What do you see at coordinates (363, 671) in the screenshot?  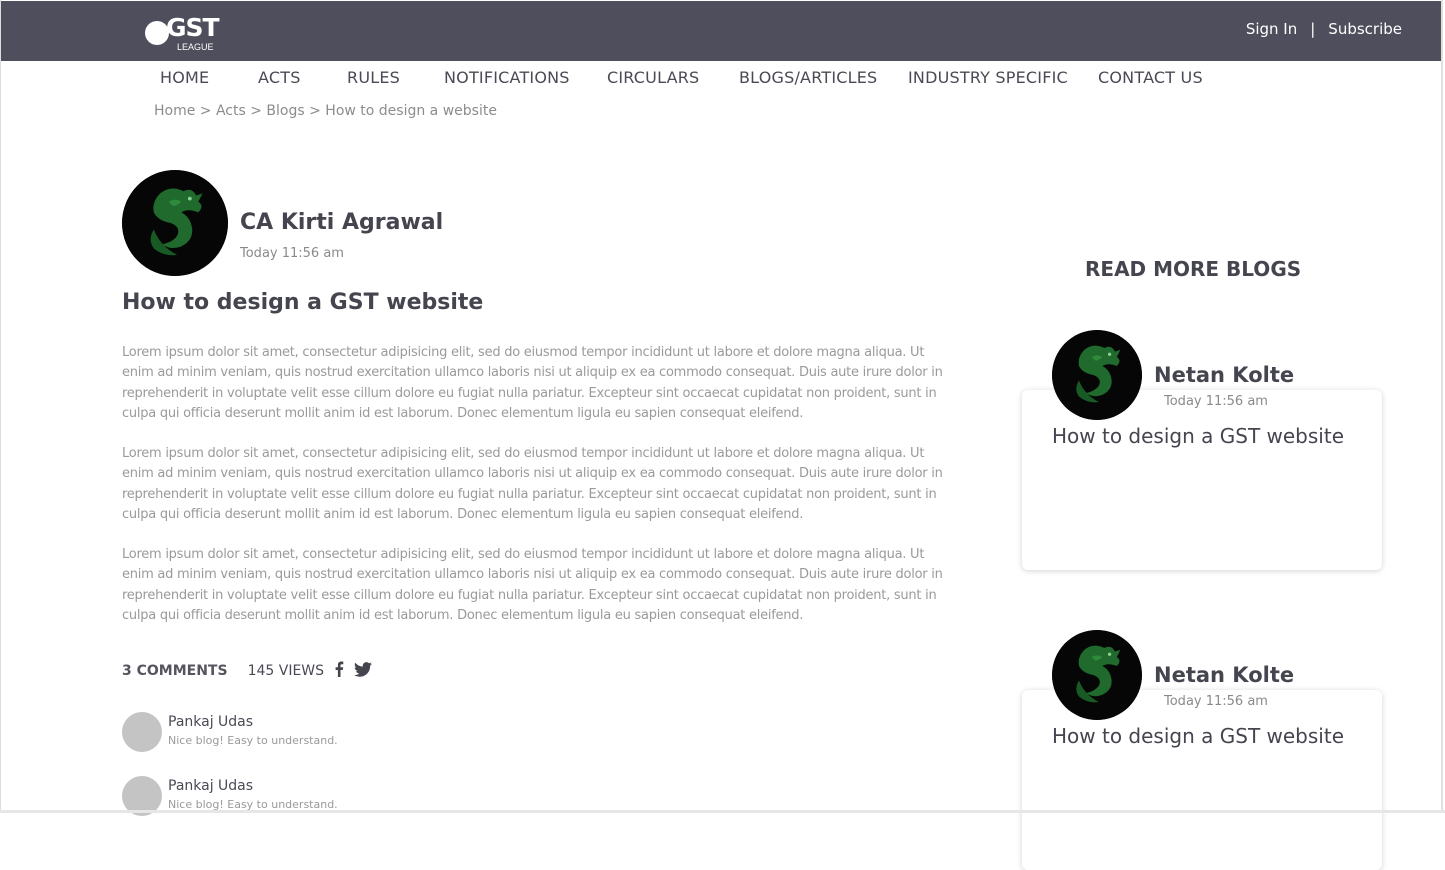 I see `twitter-icon` at bounding box center [363, 671].